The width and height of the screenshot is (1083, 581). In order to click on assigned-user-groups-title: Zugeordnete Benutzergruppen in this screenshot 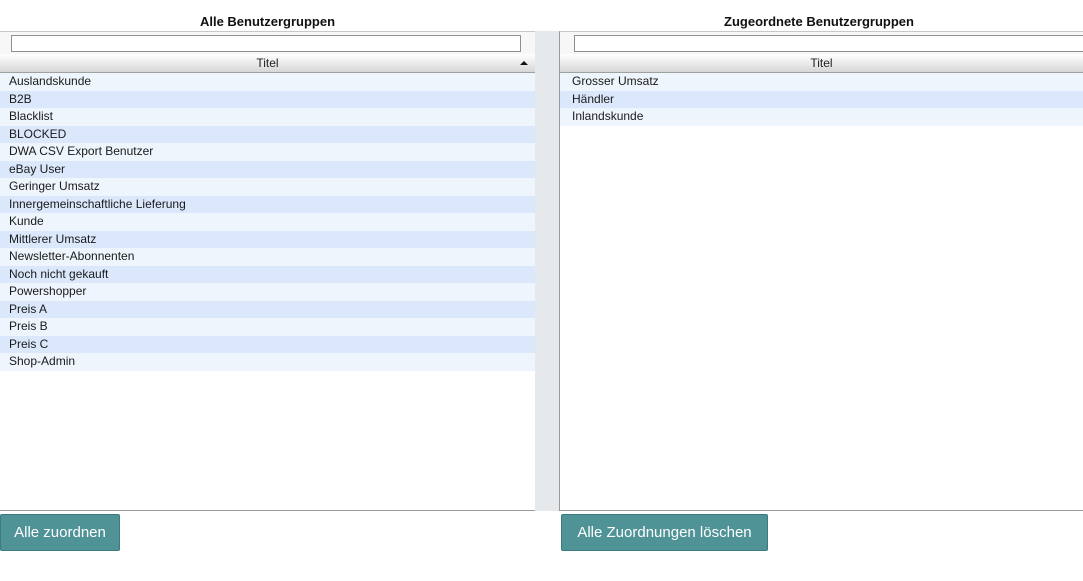, I will do `click(819, 21)`.